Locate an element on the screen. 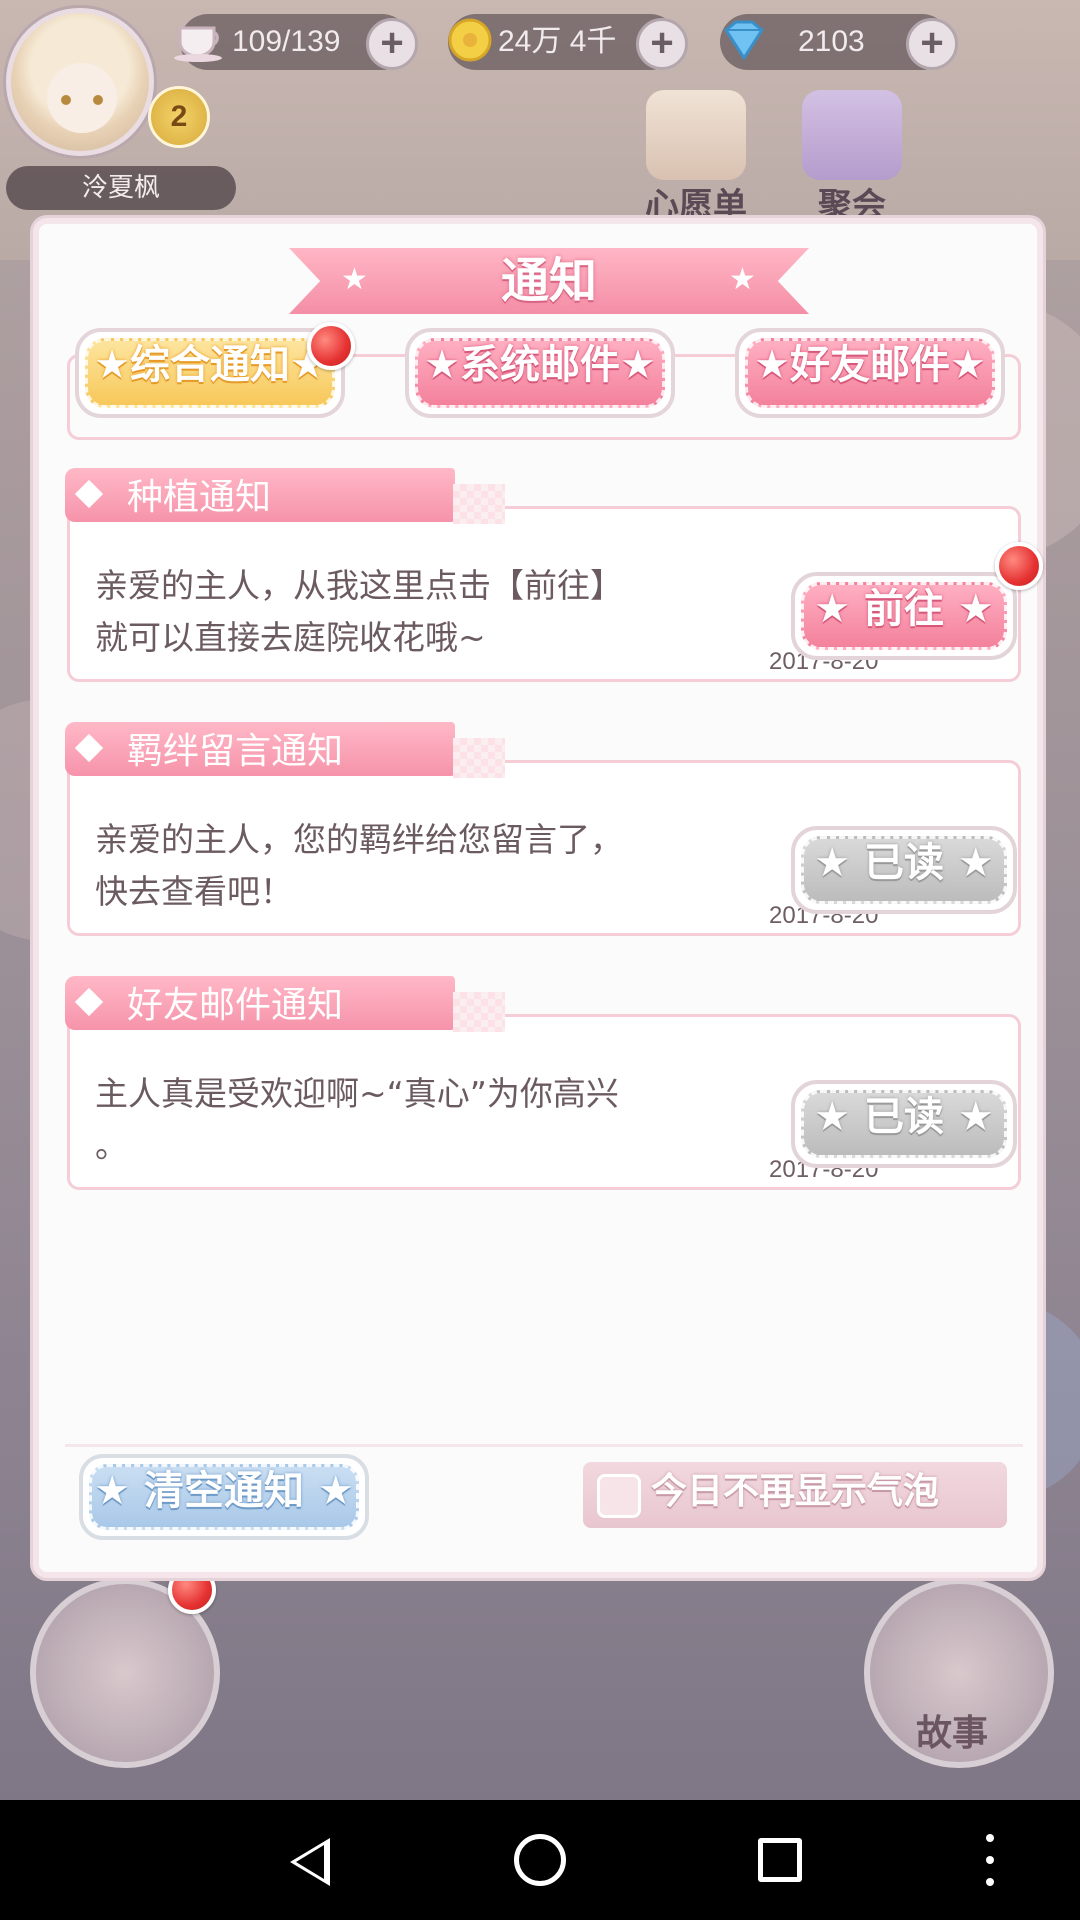 The height and width of the screenshot is (1920, 1080). nav-menu-button is located at coordinates (990, 1860).